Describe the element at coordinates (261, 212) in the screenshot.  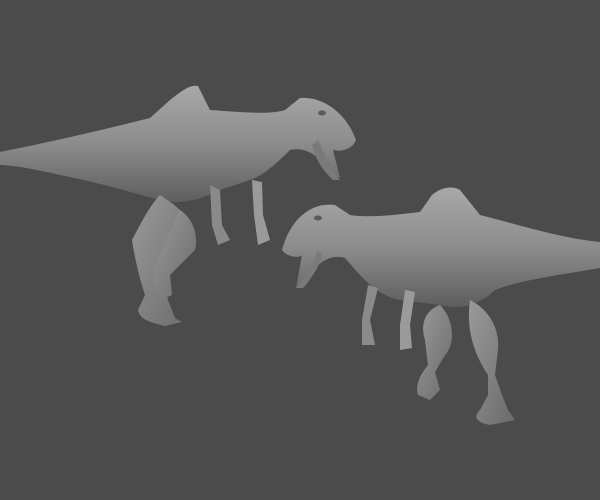
I see `arm-right` at that location.